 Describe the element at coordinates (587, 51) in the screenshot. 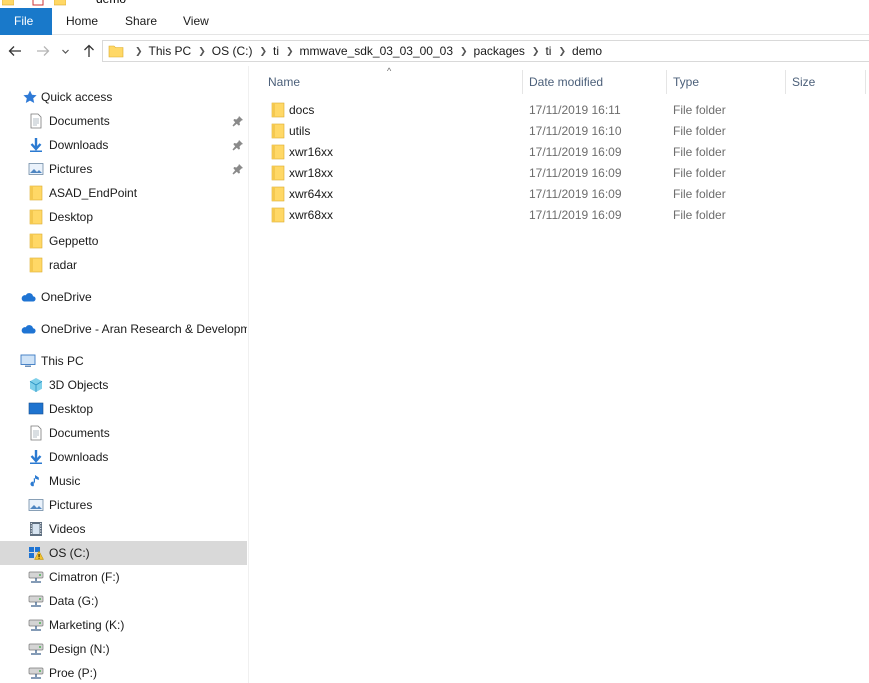

I see `breadcrumb-demo: demo` at that location.